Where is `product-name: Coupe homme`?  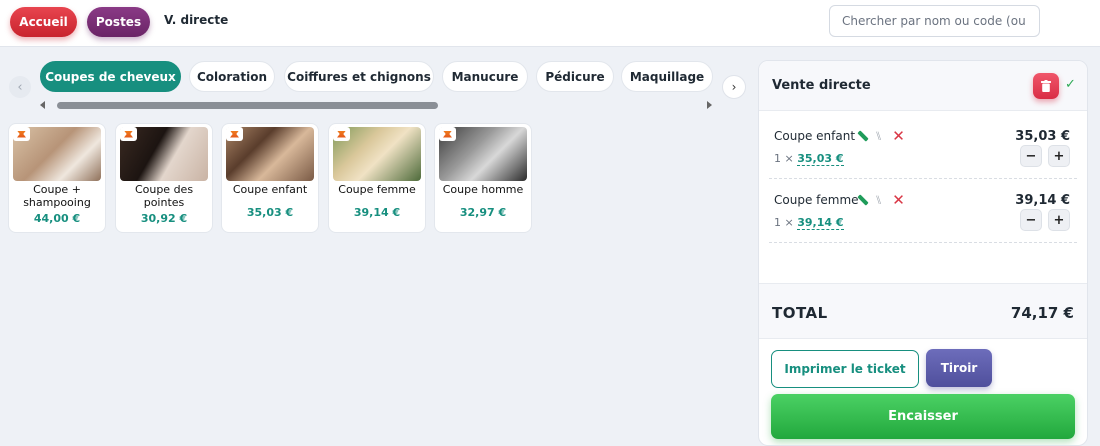
product-name: Coupe homme is located at coordinates (483, 189).